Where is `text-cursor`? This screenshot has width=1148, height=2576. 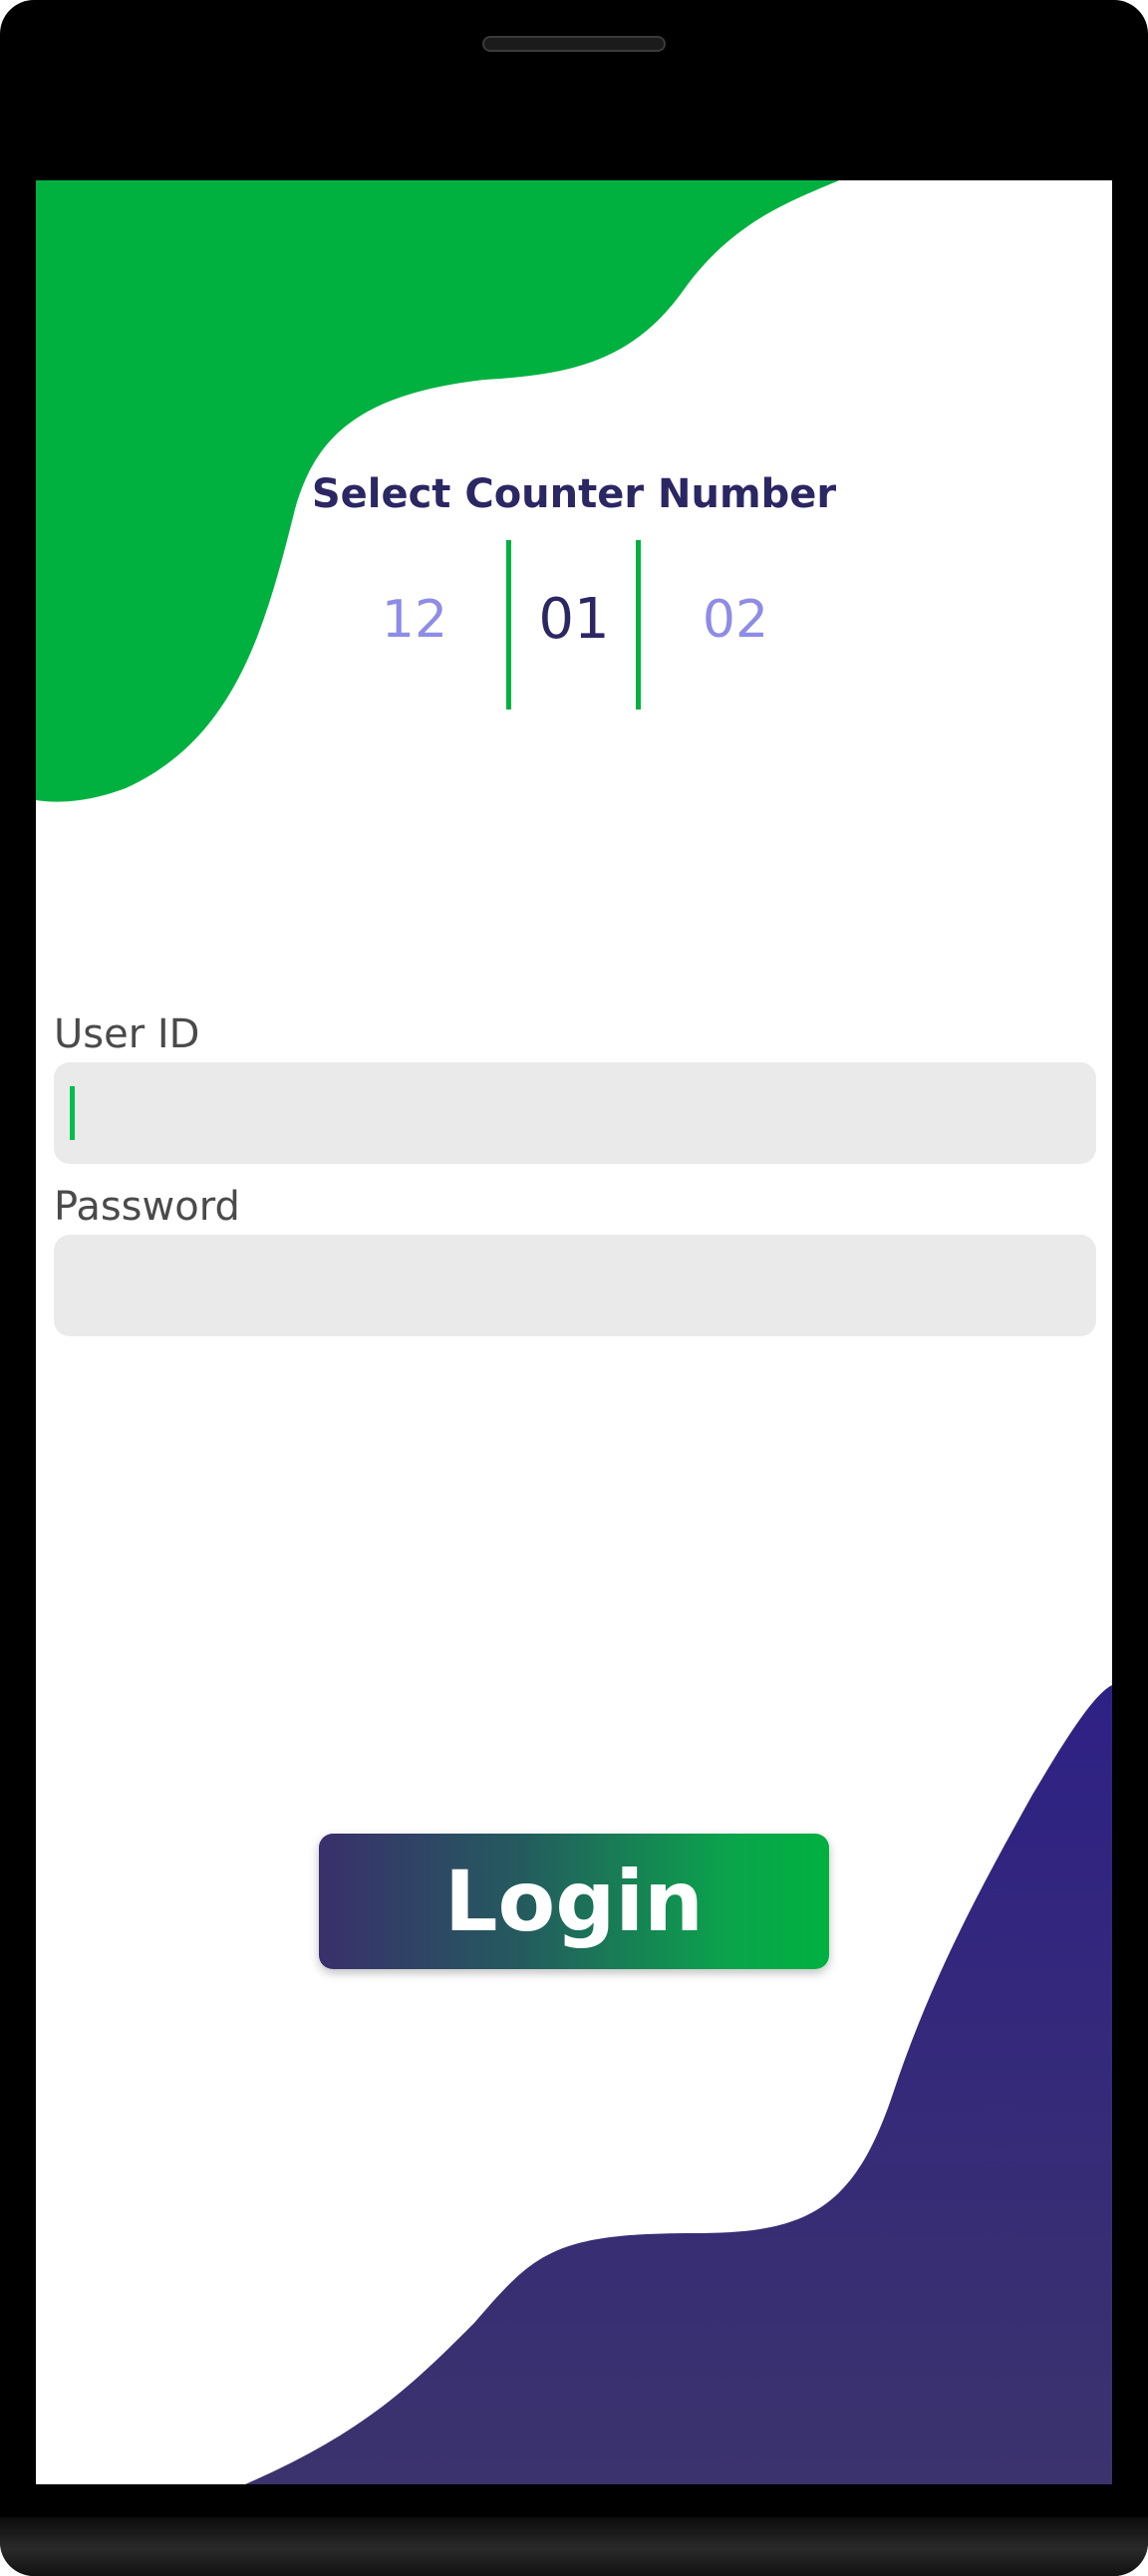 text-cursor is located at coordinates (72, 1113).